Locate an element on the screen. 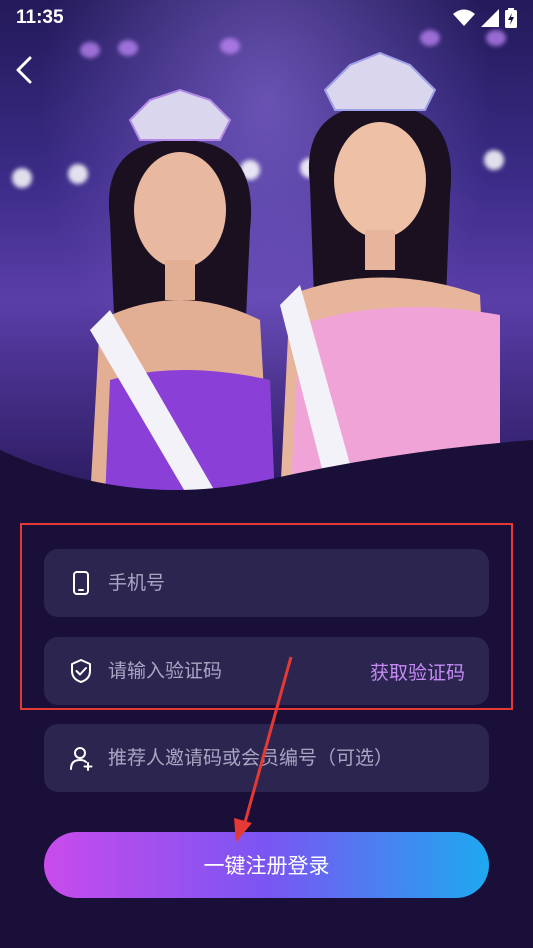 The height and width of the screenshot is (948, 533). phone-icon is located at coordinates (81, 583).